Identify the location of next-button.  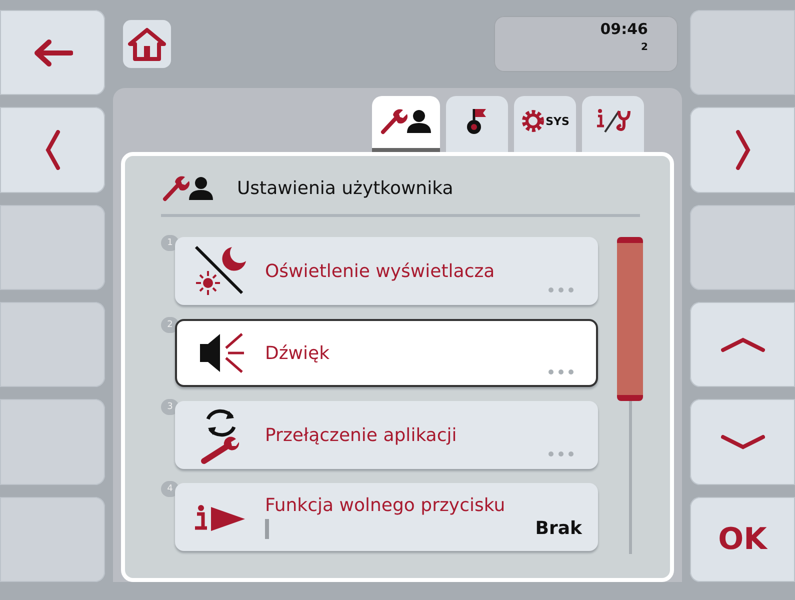
(742, 150).